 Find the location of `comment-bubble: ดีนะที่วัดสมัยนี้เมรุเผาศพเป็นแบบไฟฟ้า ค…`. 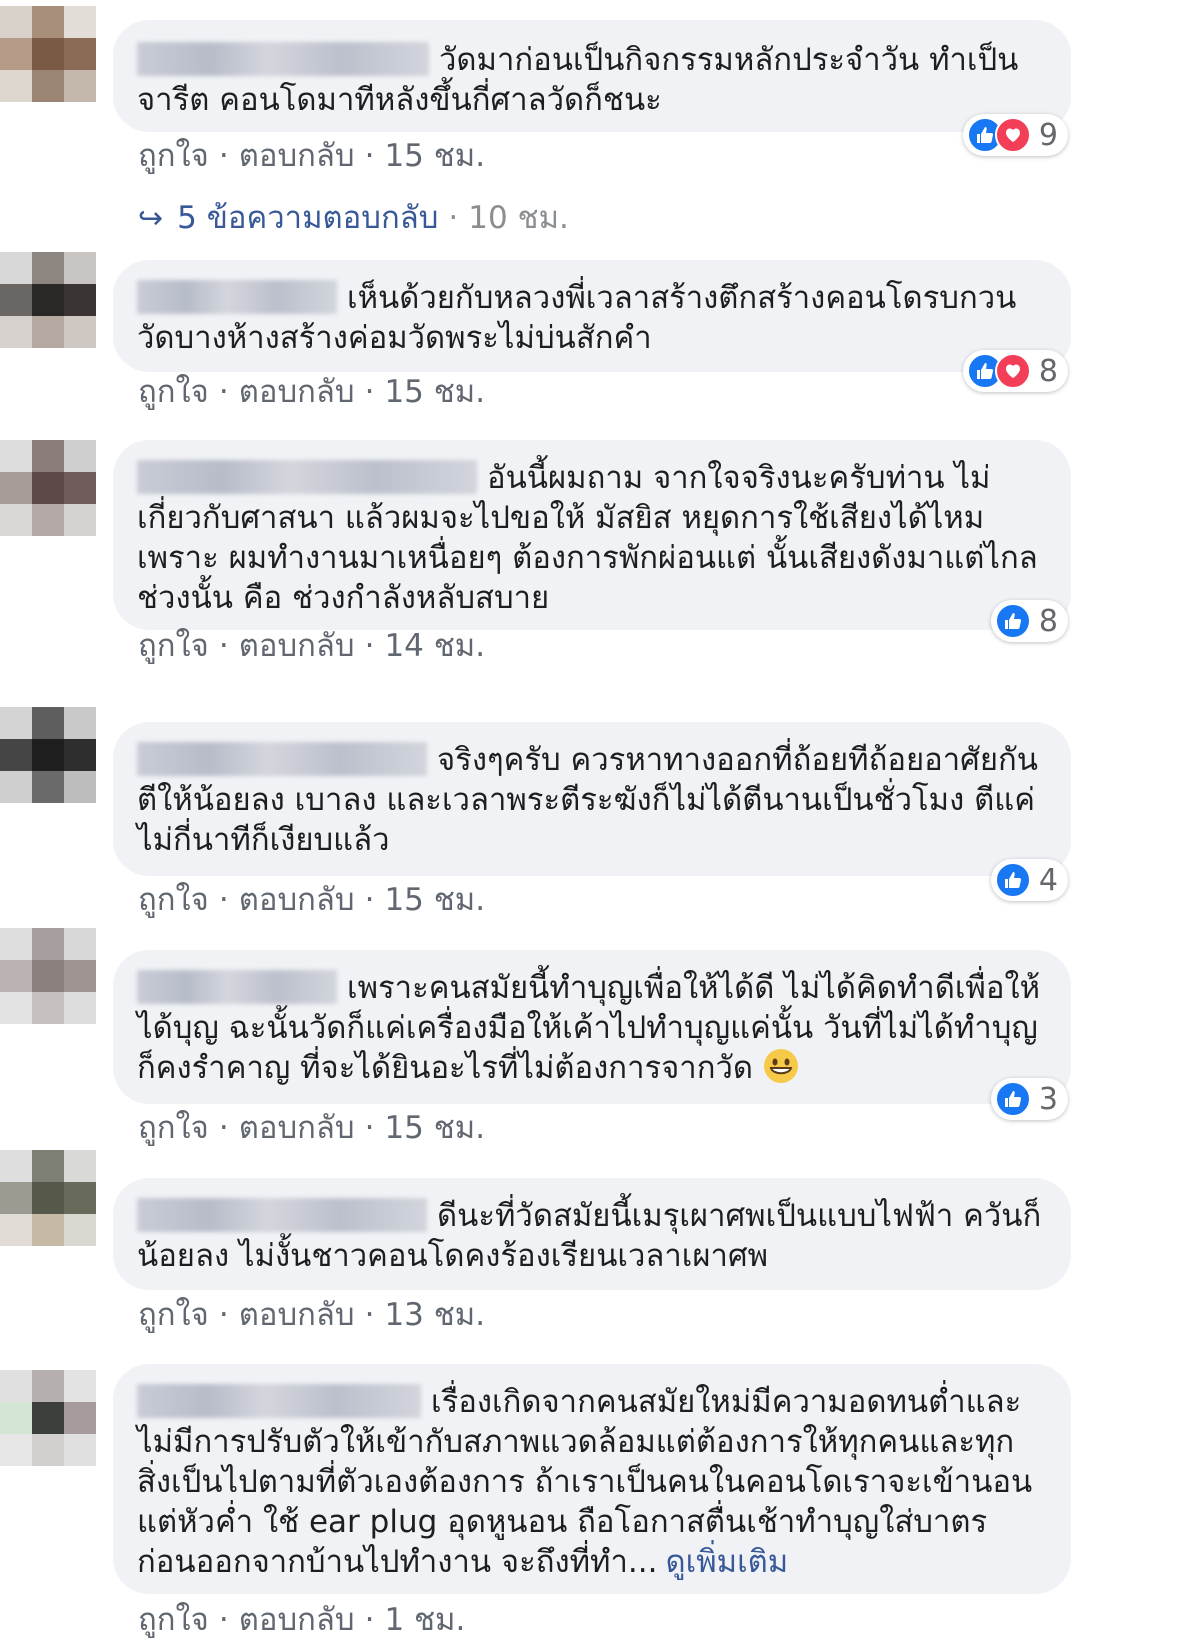

comment-bubble: ดีนะที่วัดสมัยนี้เมรุเผาศพเป็นแบบไฟฟ้า ค… is located at coordinates (592, 1234).